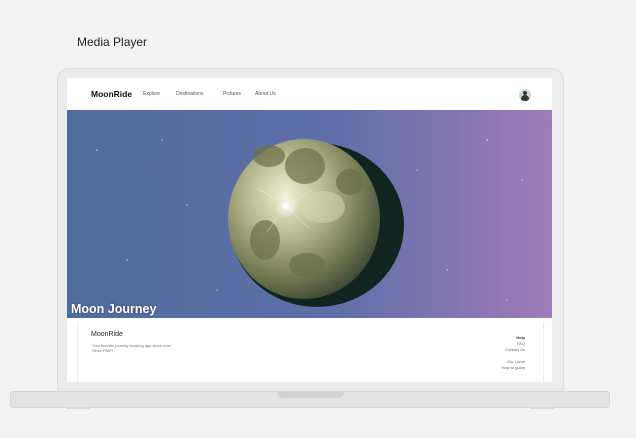  Describe the element at coordinates (78, 408) in the screenshot. I see `laptop-foot-left` at that location.